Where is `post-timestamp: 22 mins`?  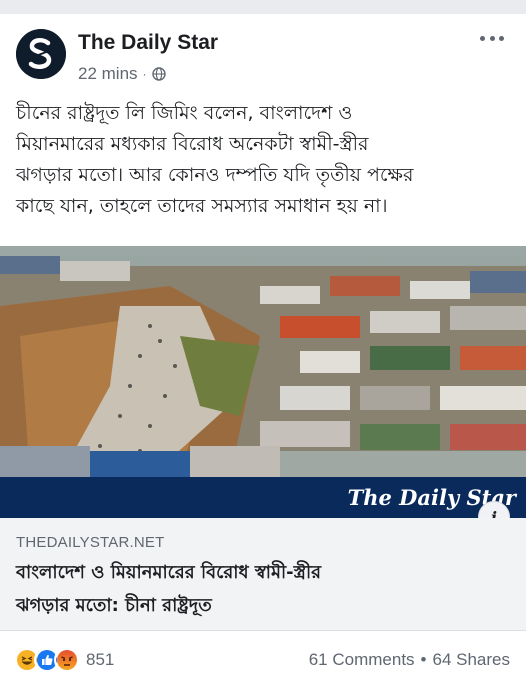 post-timestamp: 22 mins is located at coordinates (108, 74).